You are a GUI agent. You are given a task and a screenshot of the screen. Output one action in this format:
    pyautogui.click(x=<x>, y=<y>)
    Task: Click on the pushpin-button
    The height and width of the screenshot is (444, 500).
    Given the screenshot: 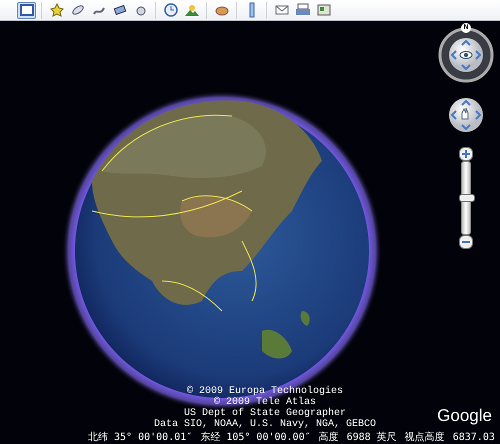 What is the action you would take?
    pyautogui.click(x=56, y=10)
    